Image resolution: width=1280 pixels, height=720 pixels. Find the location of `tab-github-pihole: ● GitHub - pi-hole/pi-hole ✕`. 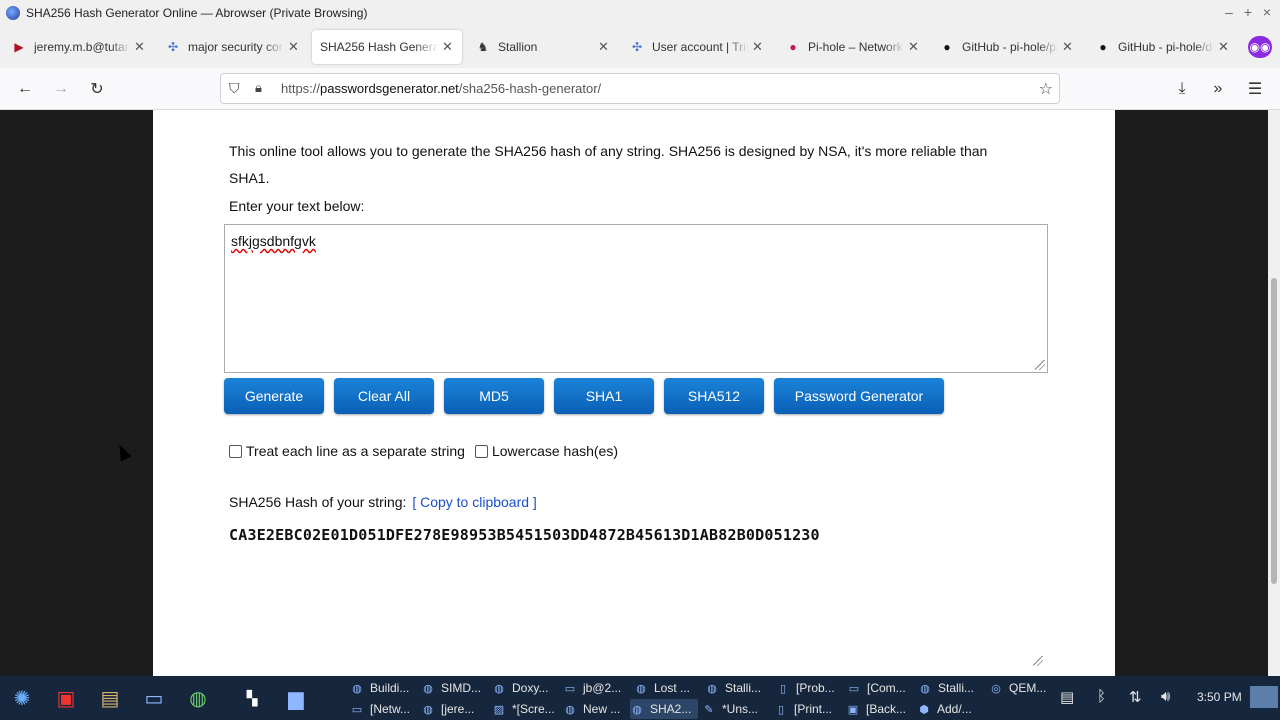

tab-github-pihole: ● GitHub - pi-hole/pi-hole ✕ is located at coordinates (1007, 47).